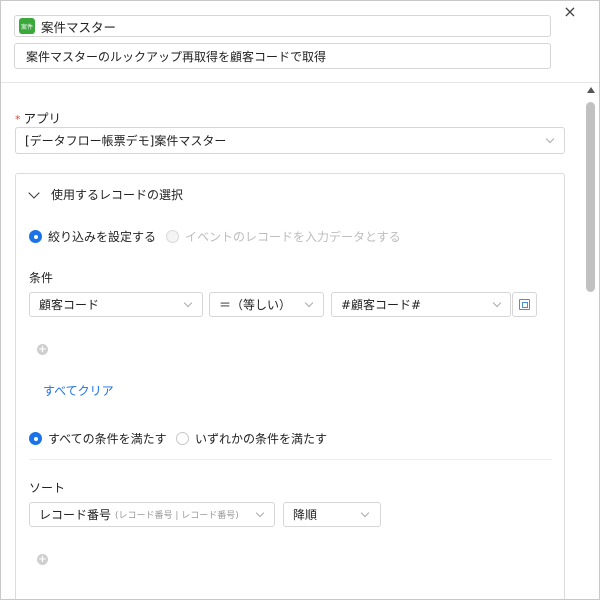 This screenshot has height=600, width=600. I want to click on app-select: [データフロー帳票デモ]案件マスター, so click(290, 140).